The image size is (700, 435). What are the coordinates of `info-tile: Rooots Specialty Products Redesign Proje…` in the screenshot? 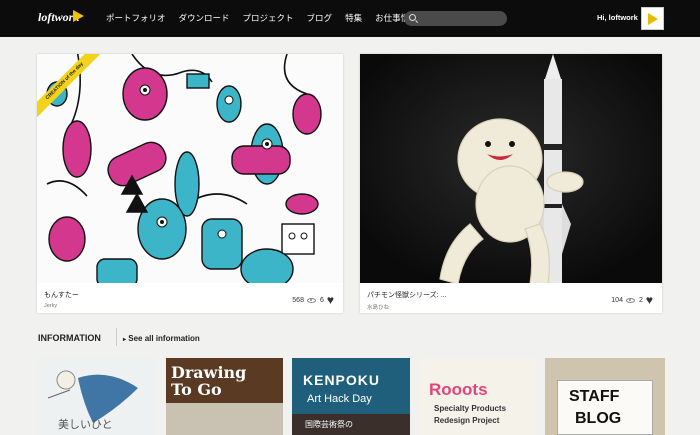 It's located at (477, 396).